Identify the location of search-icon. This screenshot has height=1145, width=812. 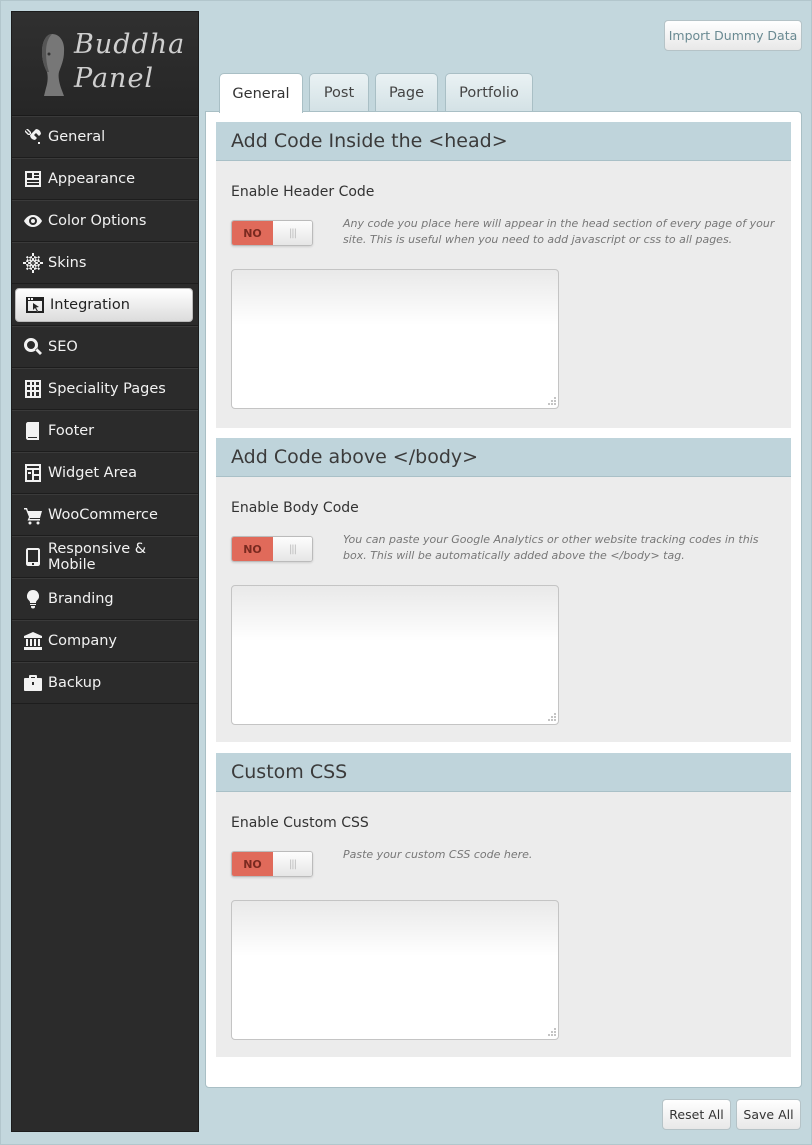
(33, 347).